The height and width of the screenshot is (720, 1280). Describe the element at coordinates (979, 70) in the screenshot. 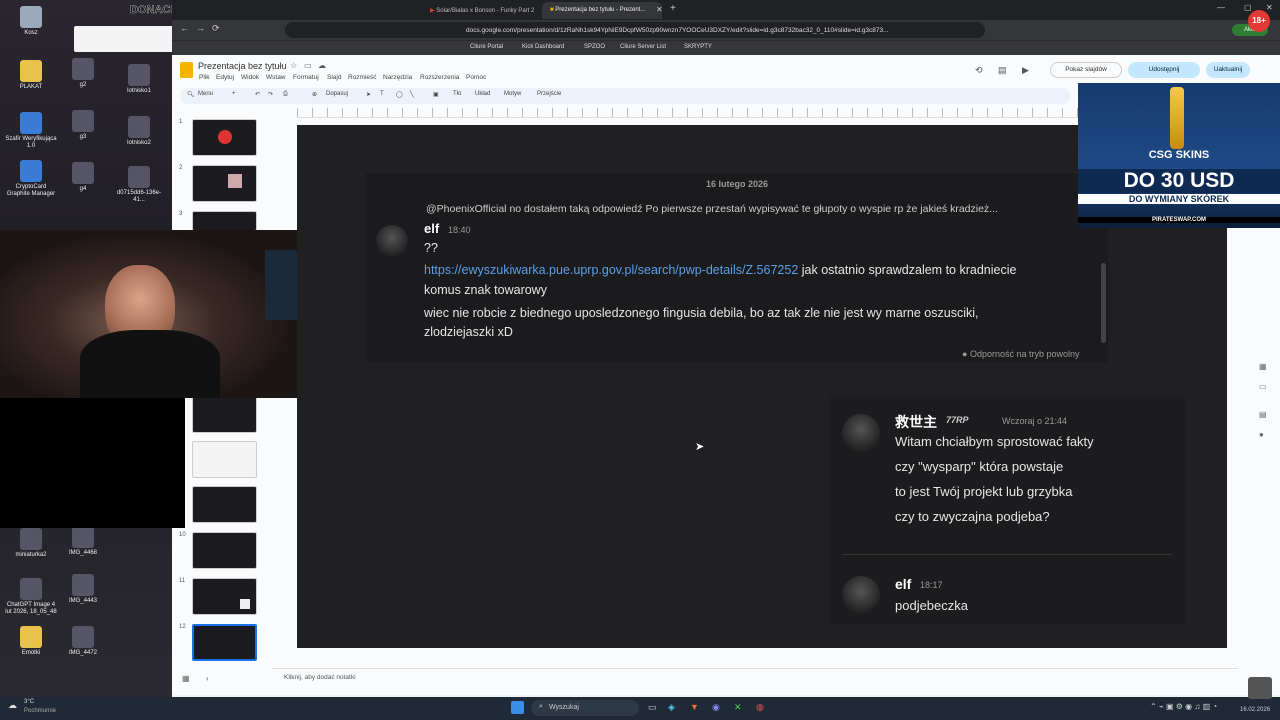

I see `history-icon: ⟲` at that location.